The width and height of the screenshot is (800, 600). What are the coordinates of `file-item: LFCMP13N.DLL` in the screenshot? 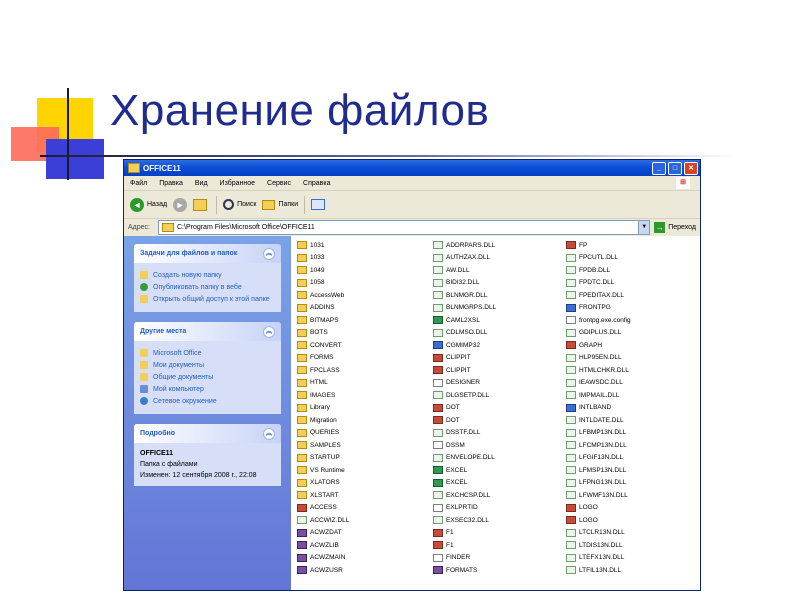 It's located at (633, 445).